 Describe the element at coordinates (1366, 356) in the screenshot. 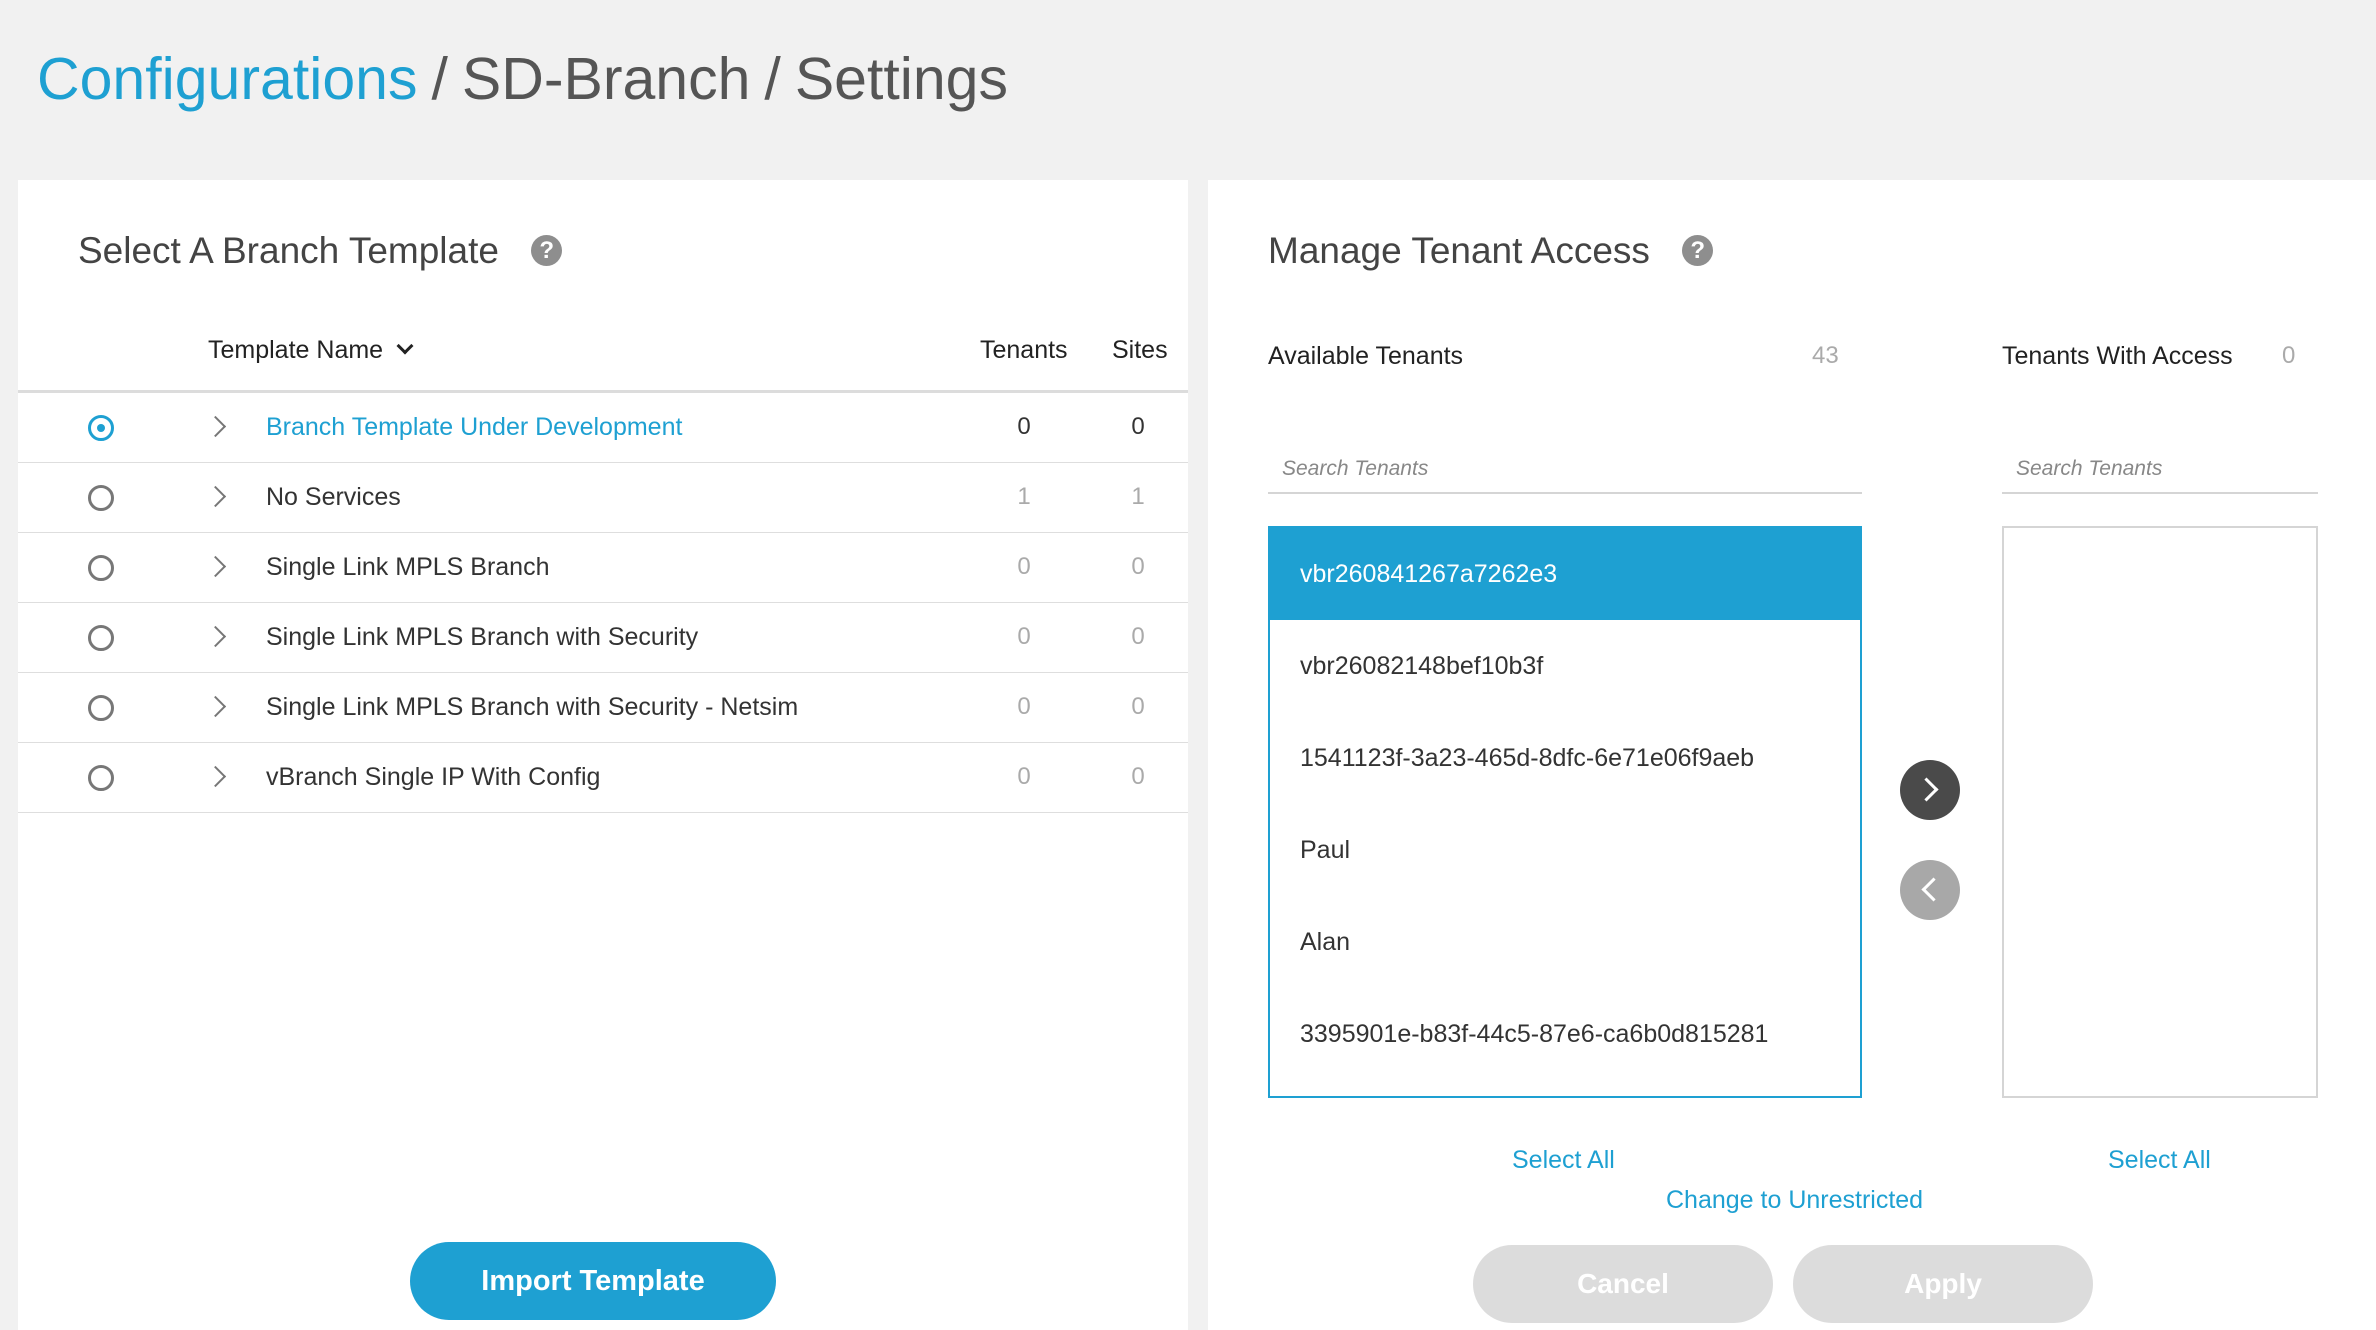

I see `available-tenants-heading: Available Tenants` at that location.